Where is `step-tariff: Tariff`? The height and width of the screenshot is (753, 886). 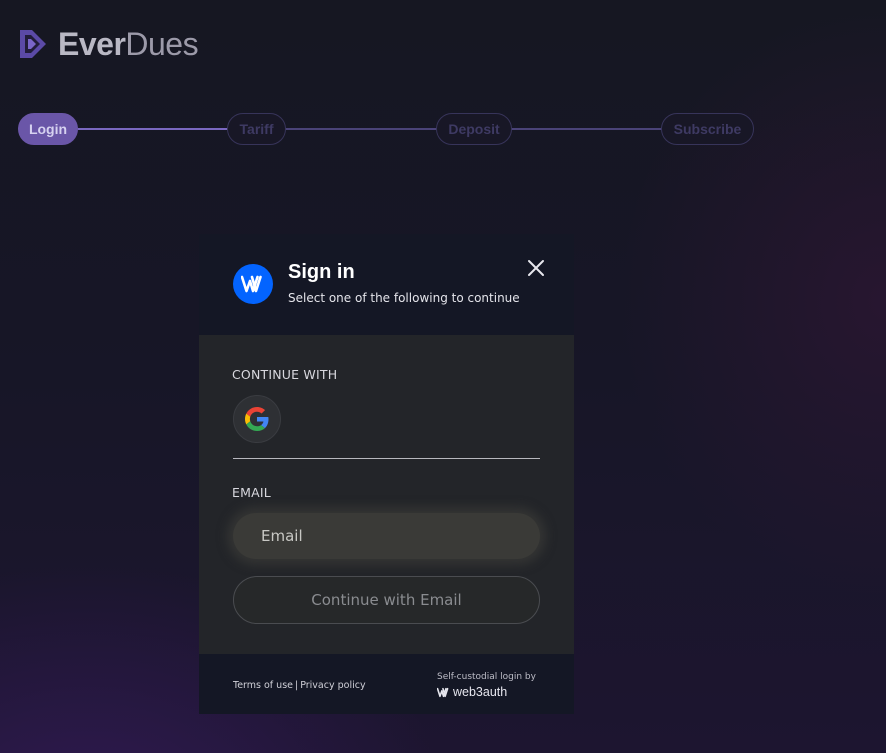
step-tariff: Tariff is located at coordinates (256, 129).